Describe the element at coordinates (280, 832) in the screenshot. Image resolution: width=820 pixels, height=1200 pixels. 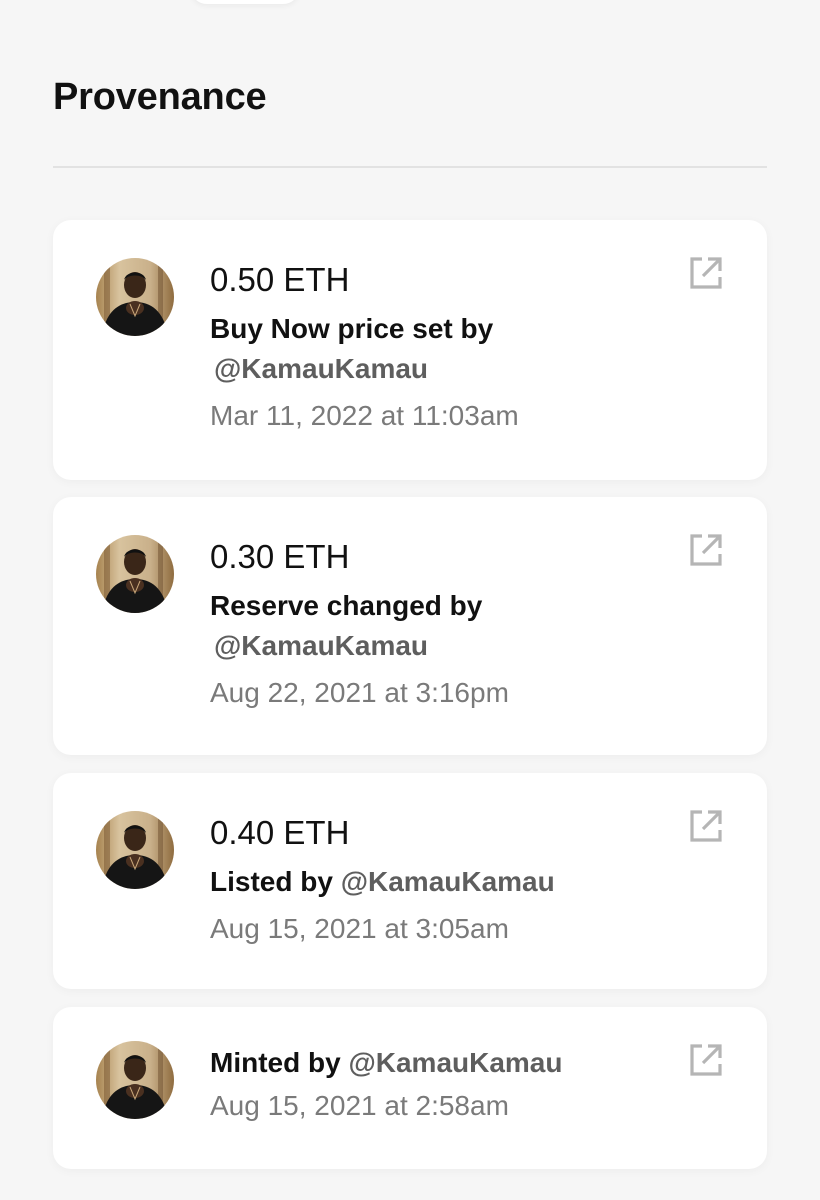
I see `event-amount: 0.40 ETH` at that location.